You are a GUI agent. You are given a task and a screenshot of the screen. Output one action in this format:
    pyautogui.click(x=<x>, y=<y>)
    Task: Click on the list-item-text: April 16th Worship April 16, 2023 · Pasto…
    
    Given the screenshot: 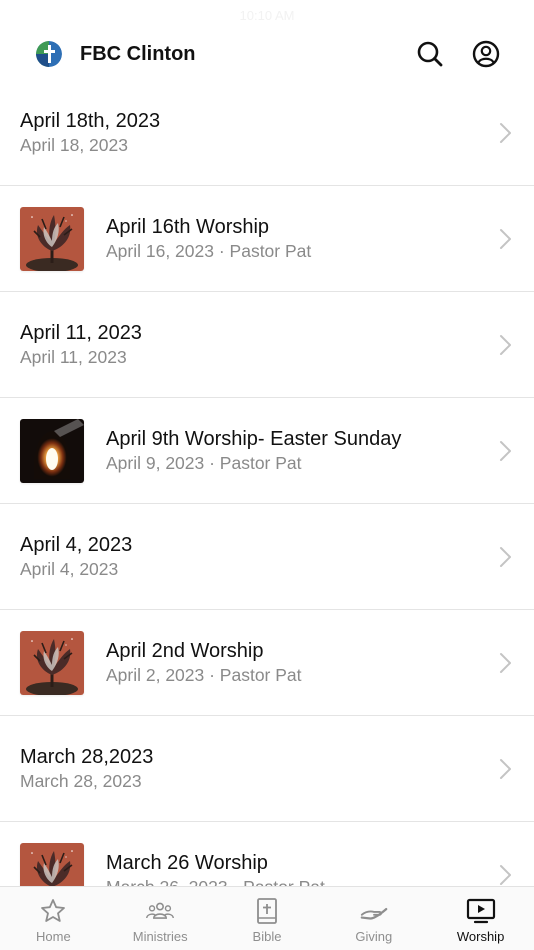 What is the action you would take?
    pyautogui.click(x=310, y=239)
    